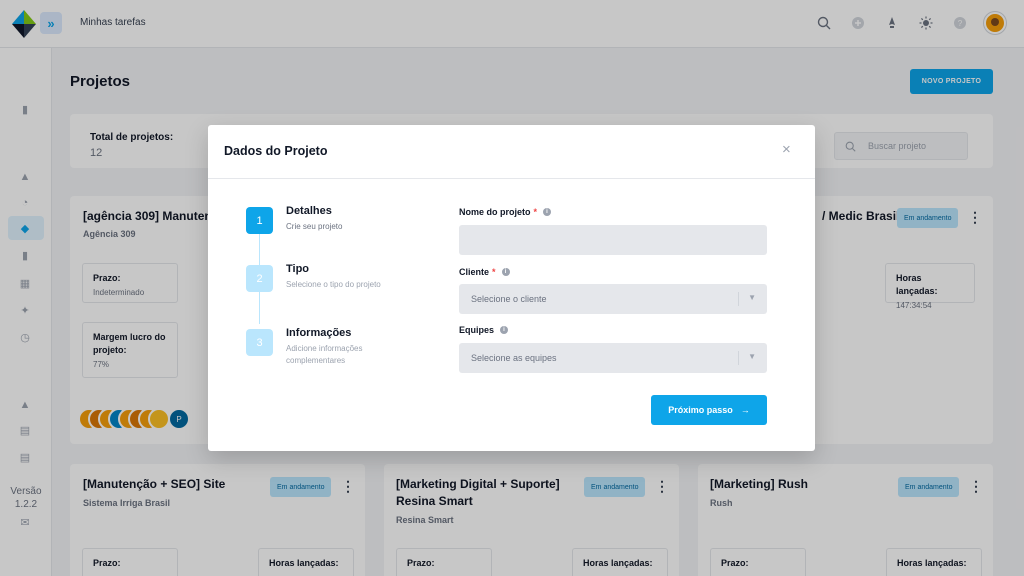 This screenshot has height=576, width=1024. Describe the element at coordinates (324, 354) in the screenshot. I see `step-description: Adicione informações complementares` at that location.